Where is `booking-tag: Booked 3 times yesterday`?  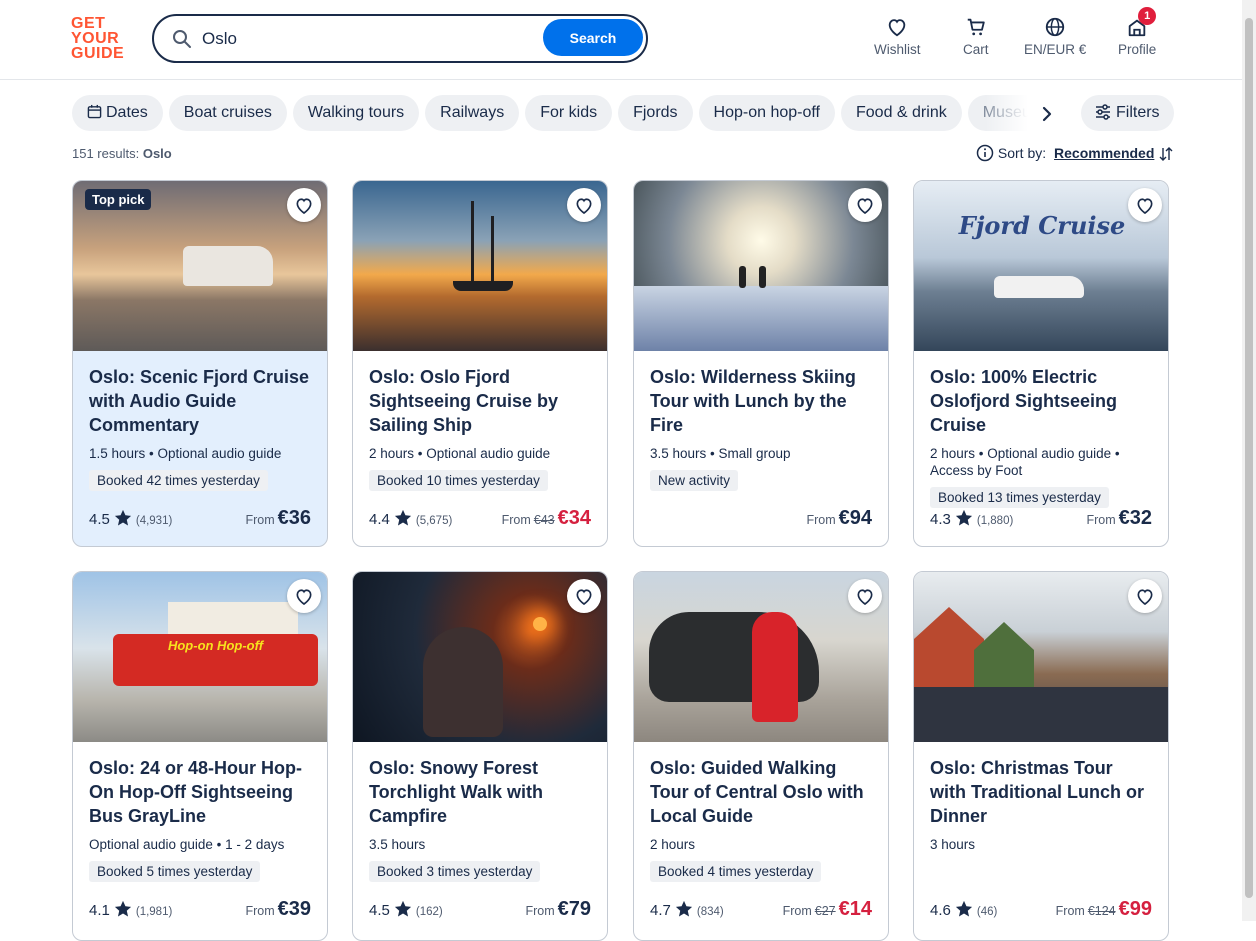
booking-tag: Booked 3 times yesterday is located at coordinates (455, 871).